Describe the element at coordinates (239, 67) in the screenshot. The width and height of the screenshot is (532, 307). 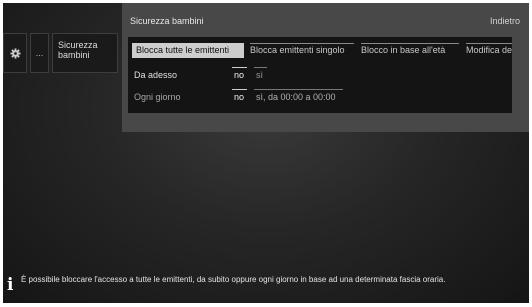
I see `row-now-selected-line` at that location.